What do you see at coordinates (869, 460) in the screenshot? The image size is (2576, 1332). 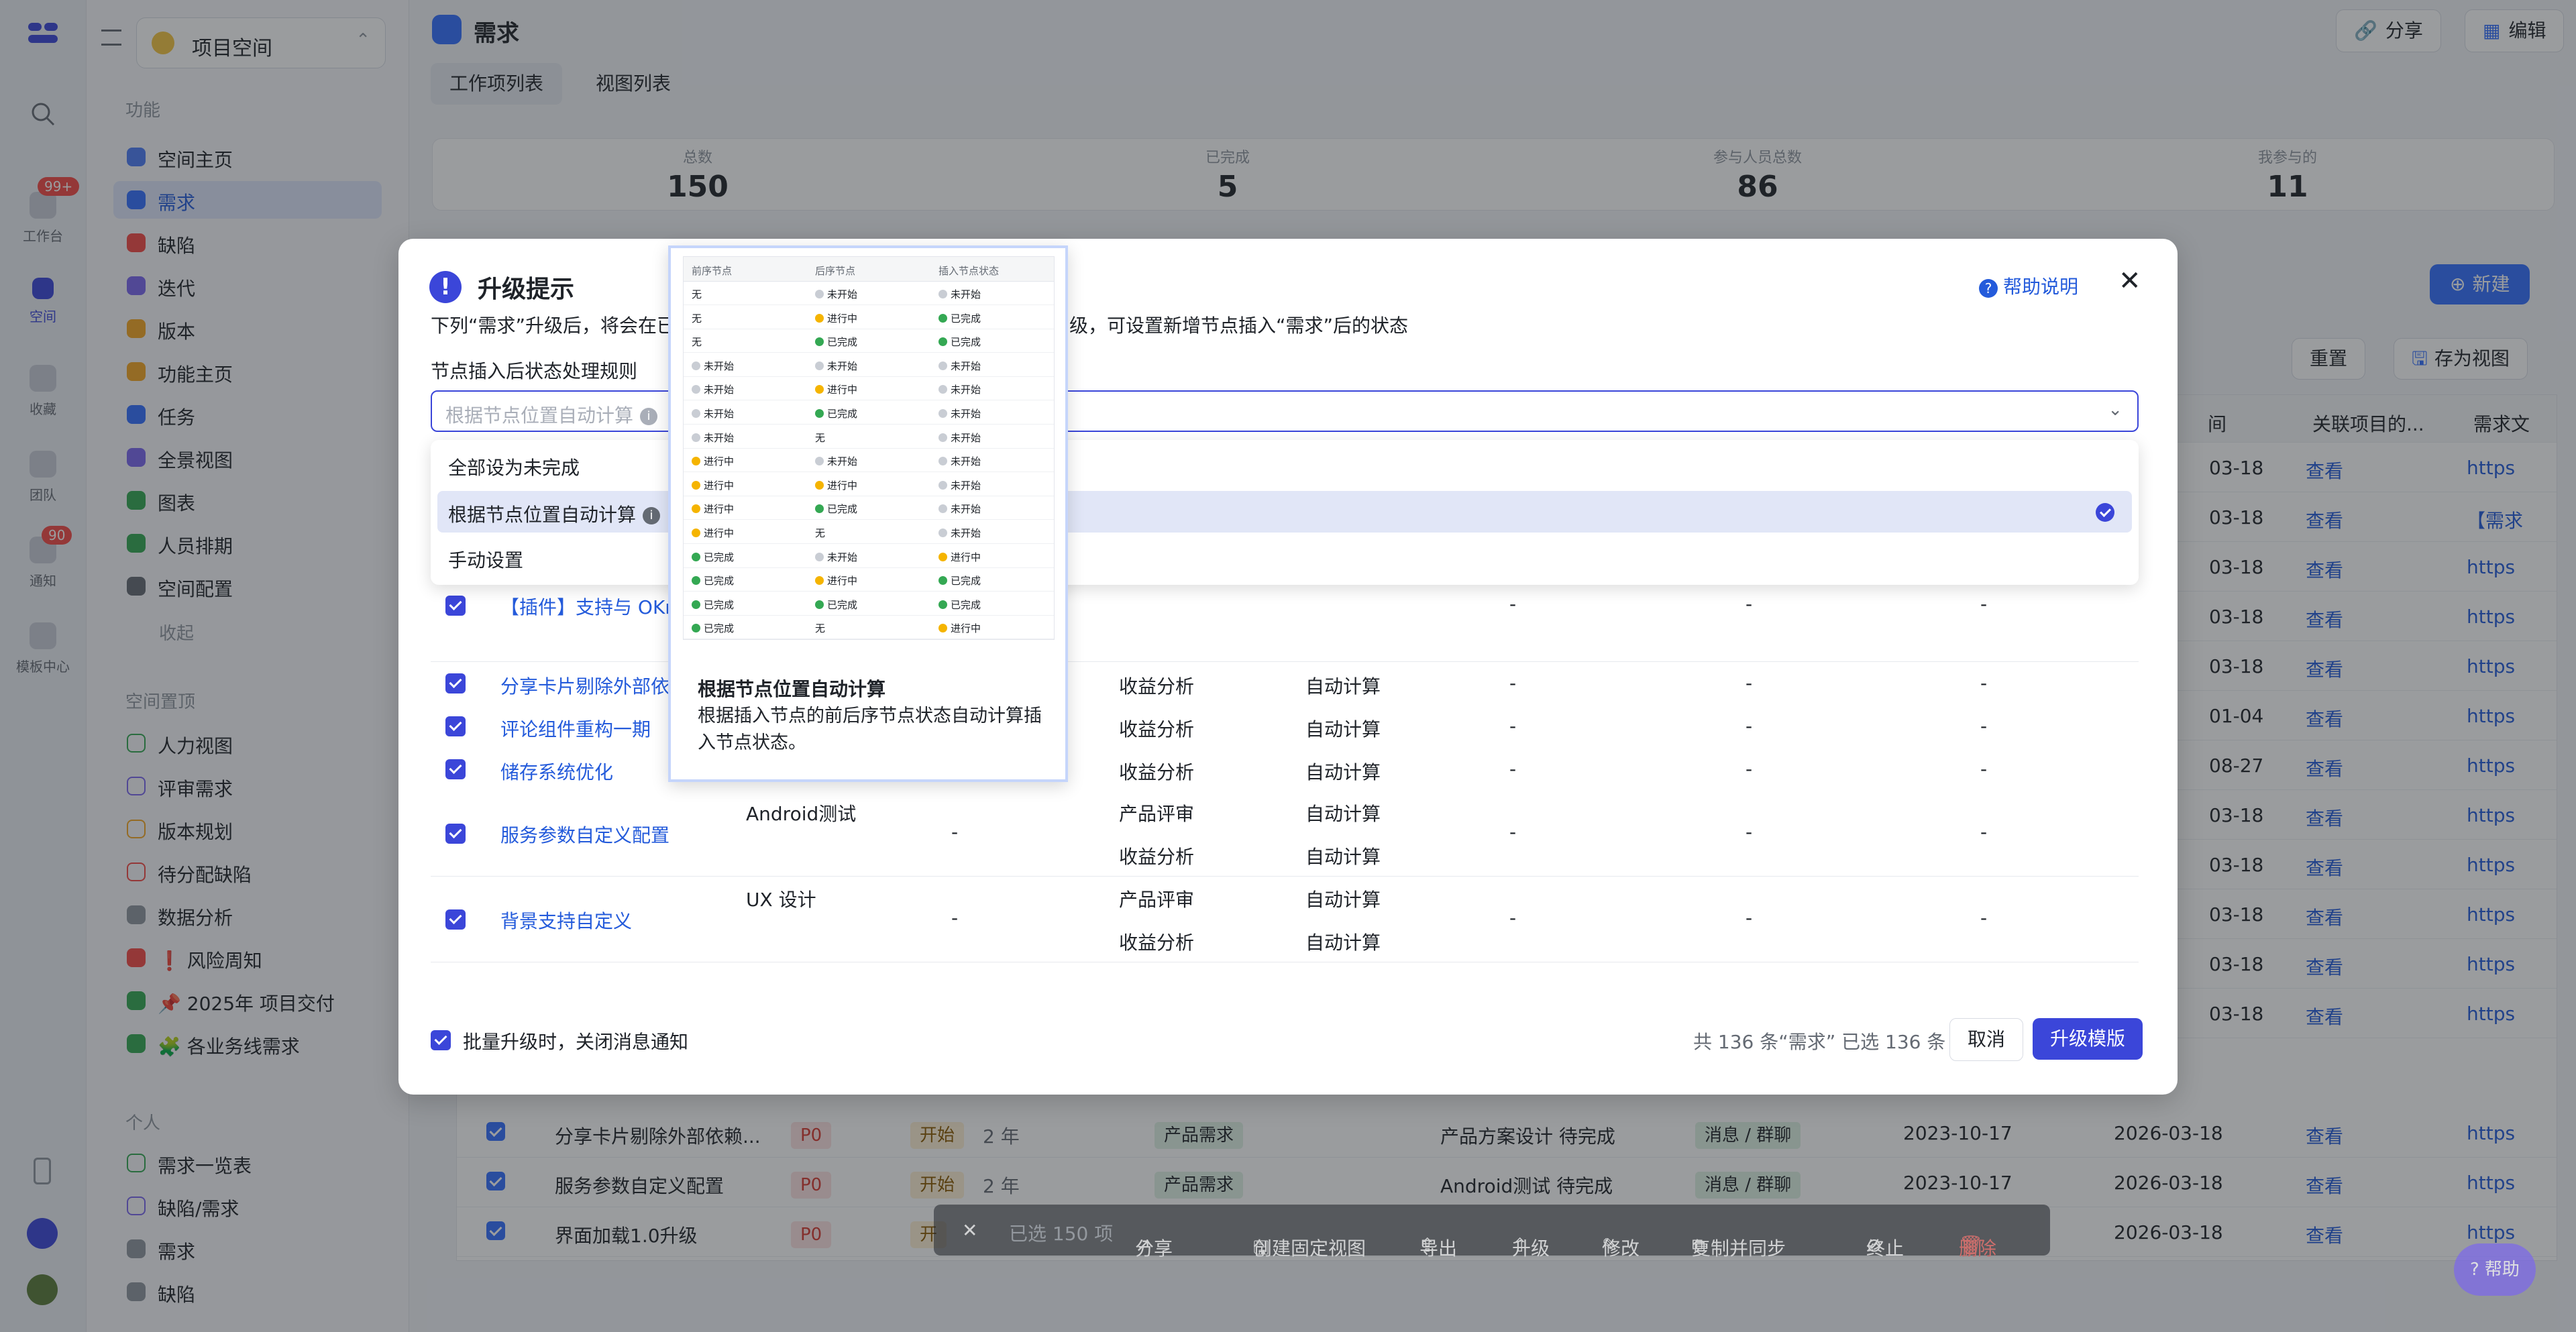 I see `state-rule-row: 进行中 未开始 未开始` at bounding box center [869, 460].